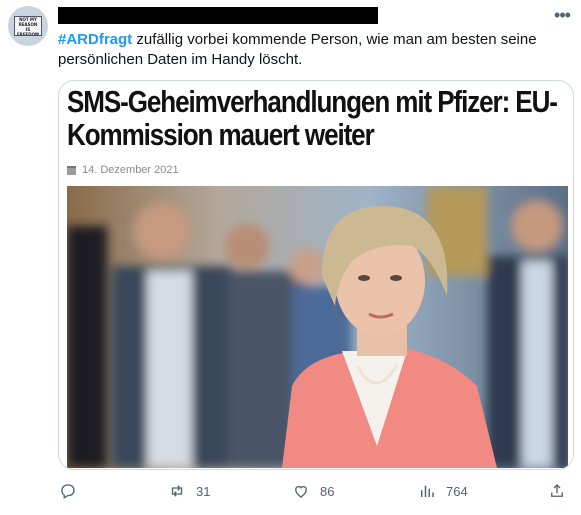  What do you see at coordinates (95, 39) in the screenshot?
I see `hashtag-link: #ARDfragt` at bounding box center [95, 39].